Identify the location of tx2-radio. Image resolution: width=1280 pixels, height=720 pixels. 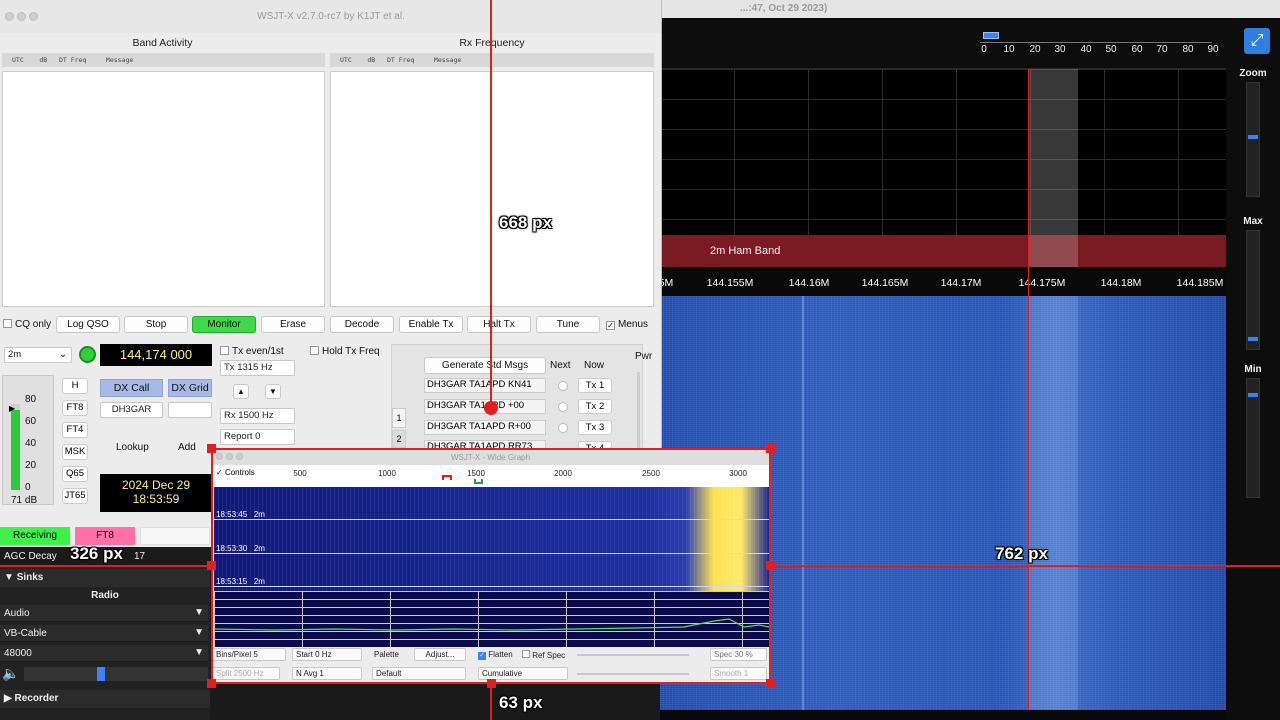
(563, 407).